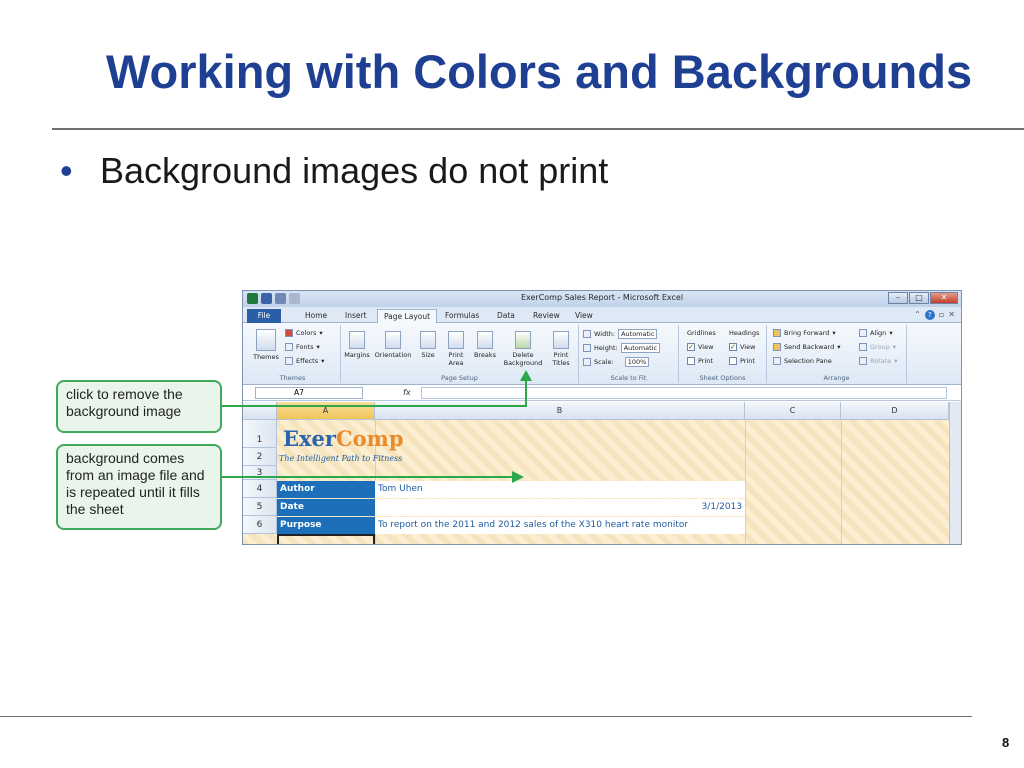 The image size is (1024, 768). Describe the element at coordinates (456, 340) in the screenshot. I see `print-area-icon` at that location.